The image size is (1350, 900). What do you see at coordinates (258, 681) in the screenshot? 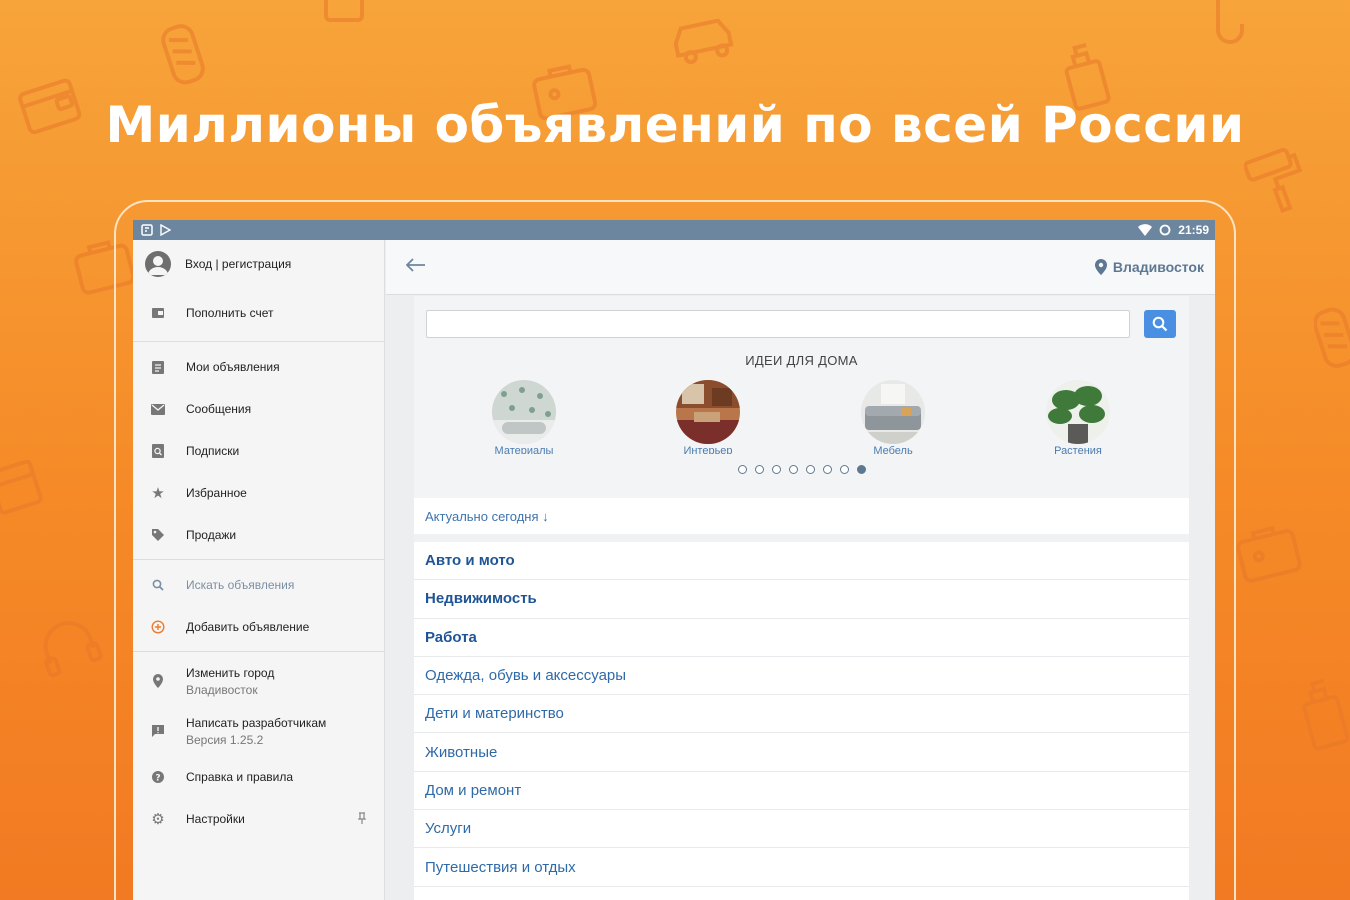
I see `drawer-item-change-city: Изменить город Владивосток` at bounding box center [258, 681].